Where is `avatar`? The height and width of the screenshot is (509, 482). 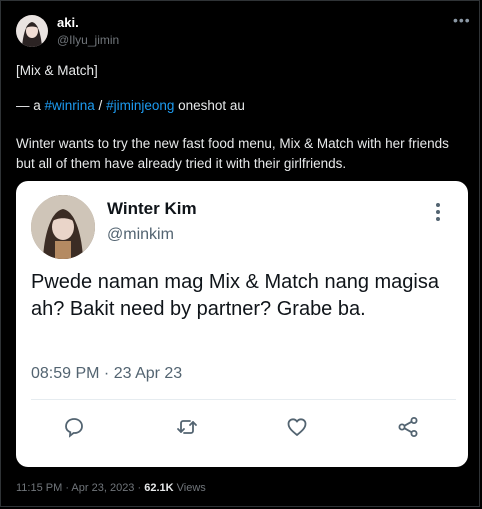
avatar is located at coordinates (32, 31).